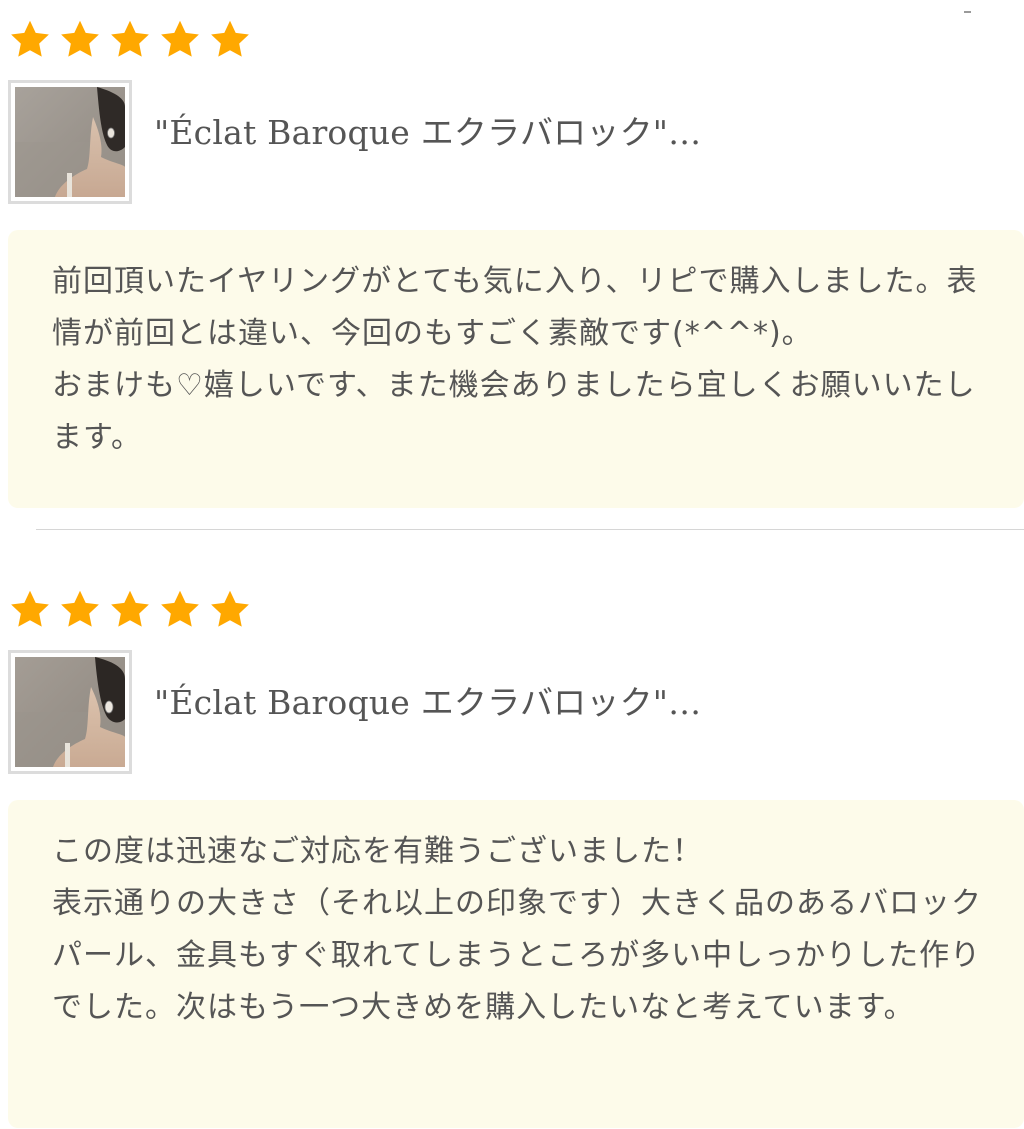 The image size is (1024, 1129). I want to click on review-divider, so click(530, 529).